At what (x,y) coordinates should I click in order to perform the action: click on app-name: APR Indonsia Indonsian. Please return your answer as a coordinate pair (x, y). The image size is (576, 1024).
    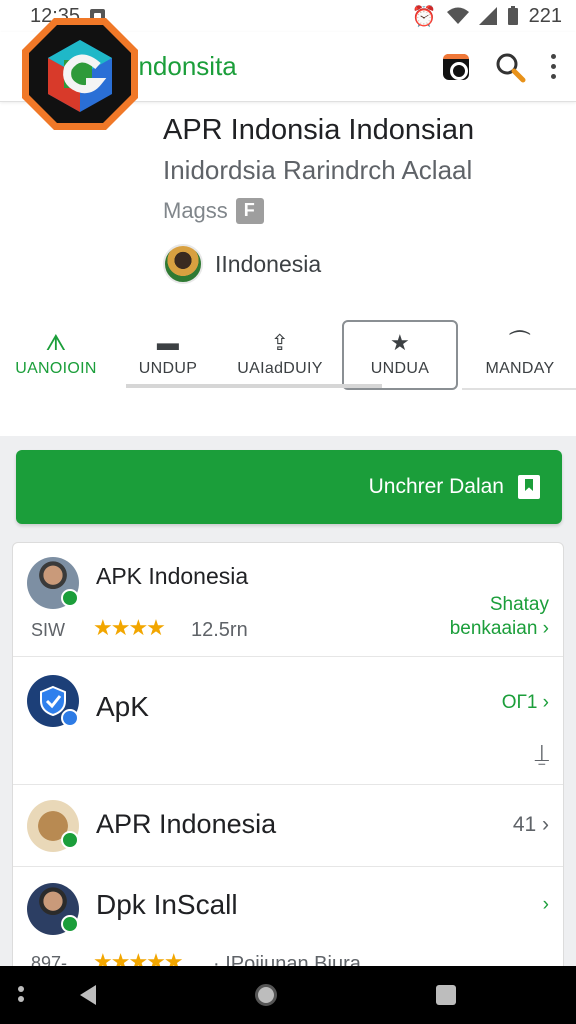
    Looking at the image, I should click on (319, 130).